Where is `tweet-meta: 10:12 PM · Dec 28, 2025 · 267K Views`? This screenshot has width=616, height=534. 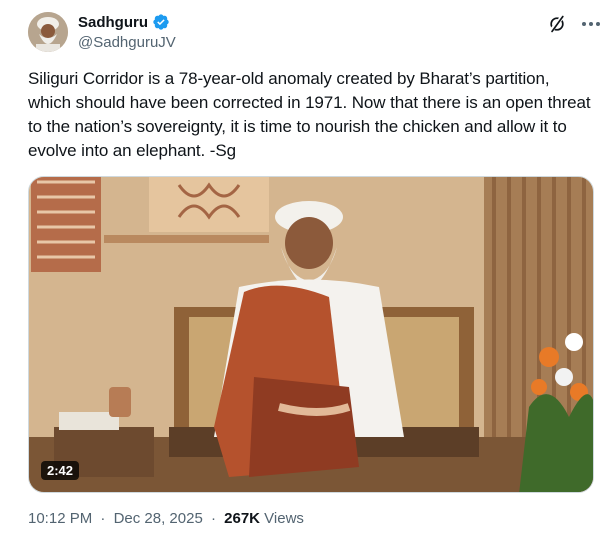 tweet-meta: 10:12 PM · Dec 28, 2025 · 267K Views is located at coordinates (166, 518).